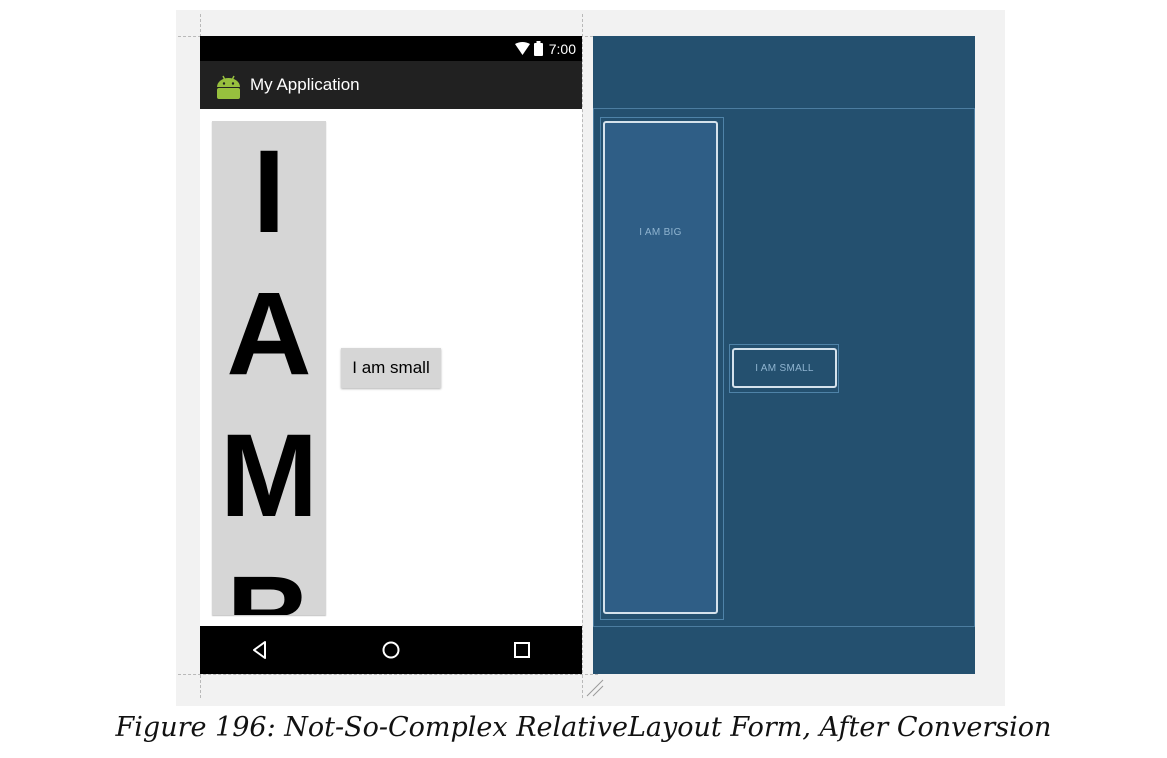  What do you see at coordinates (228, 87) in the screenshot?
I see `android-logo-icon` at bounding box center [228, 87].